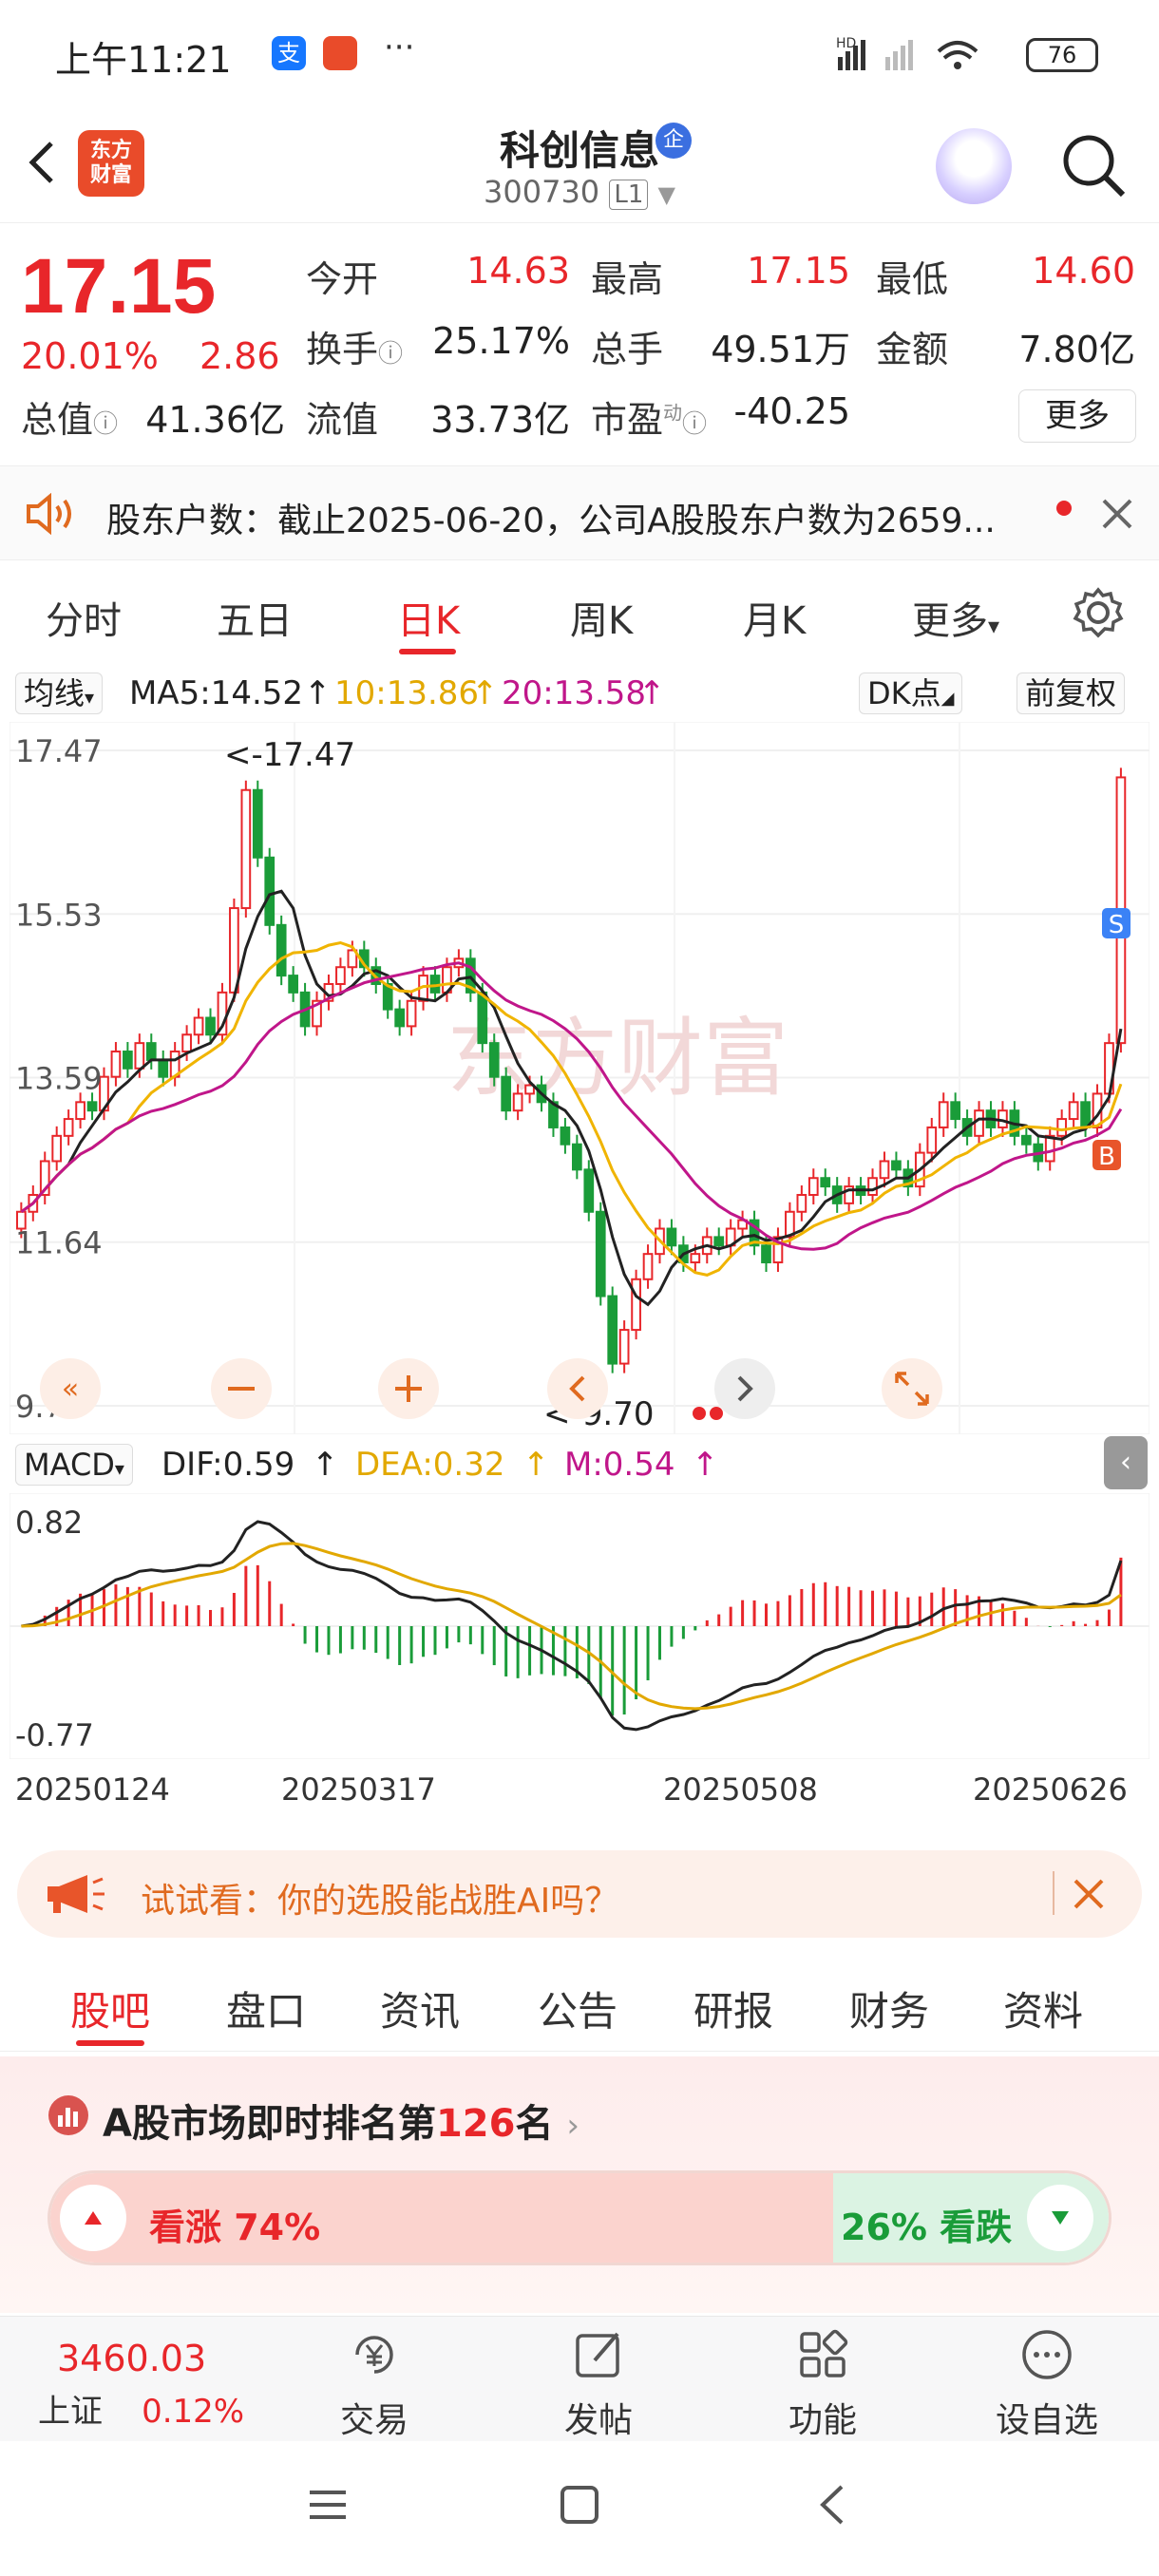 This screenshot has height=2576, width=1159. Describe the element at coordinates (340, 53) in the screenshot. I see `taobao-icon` at that location.